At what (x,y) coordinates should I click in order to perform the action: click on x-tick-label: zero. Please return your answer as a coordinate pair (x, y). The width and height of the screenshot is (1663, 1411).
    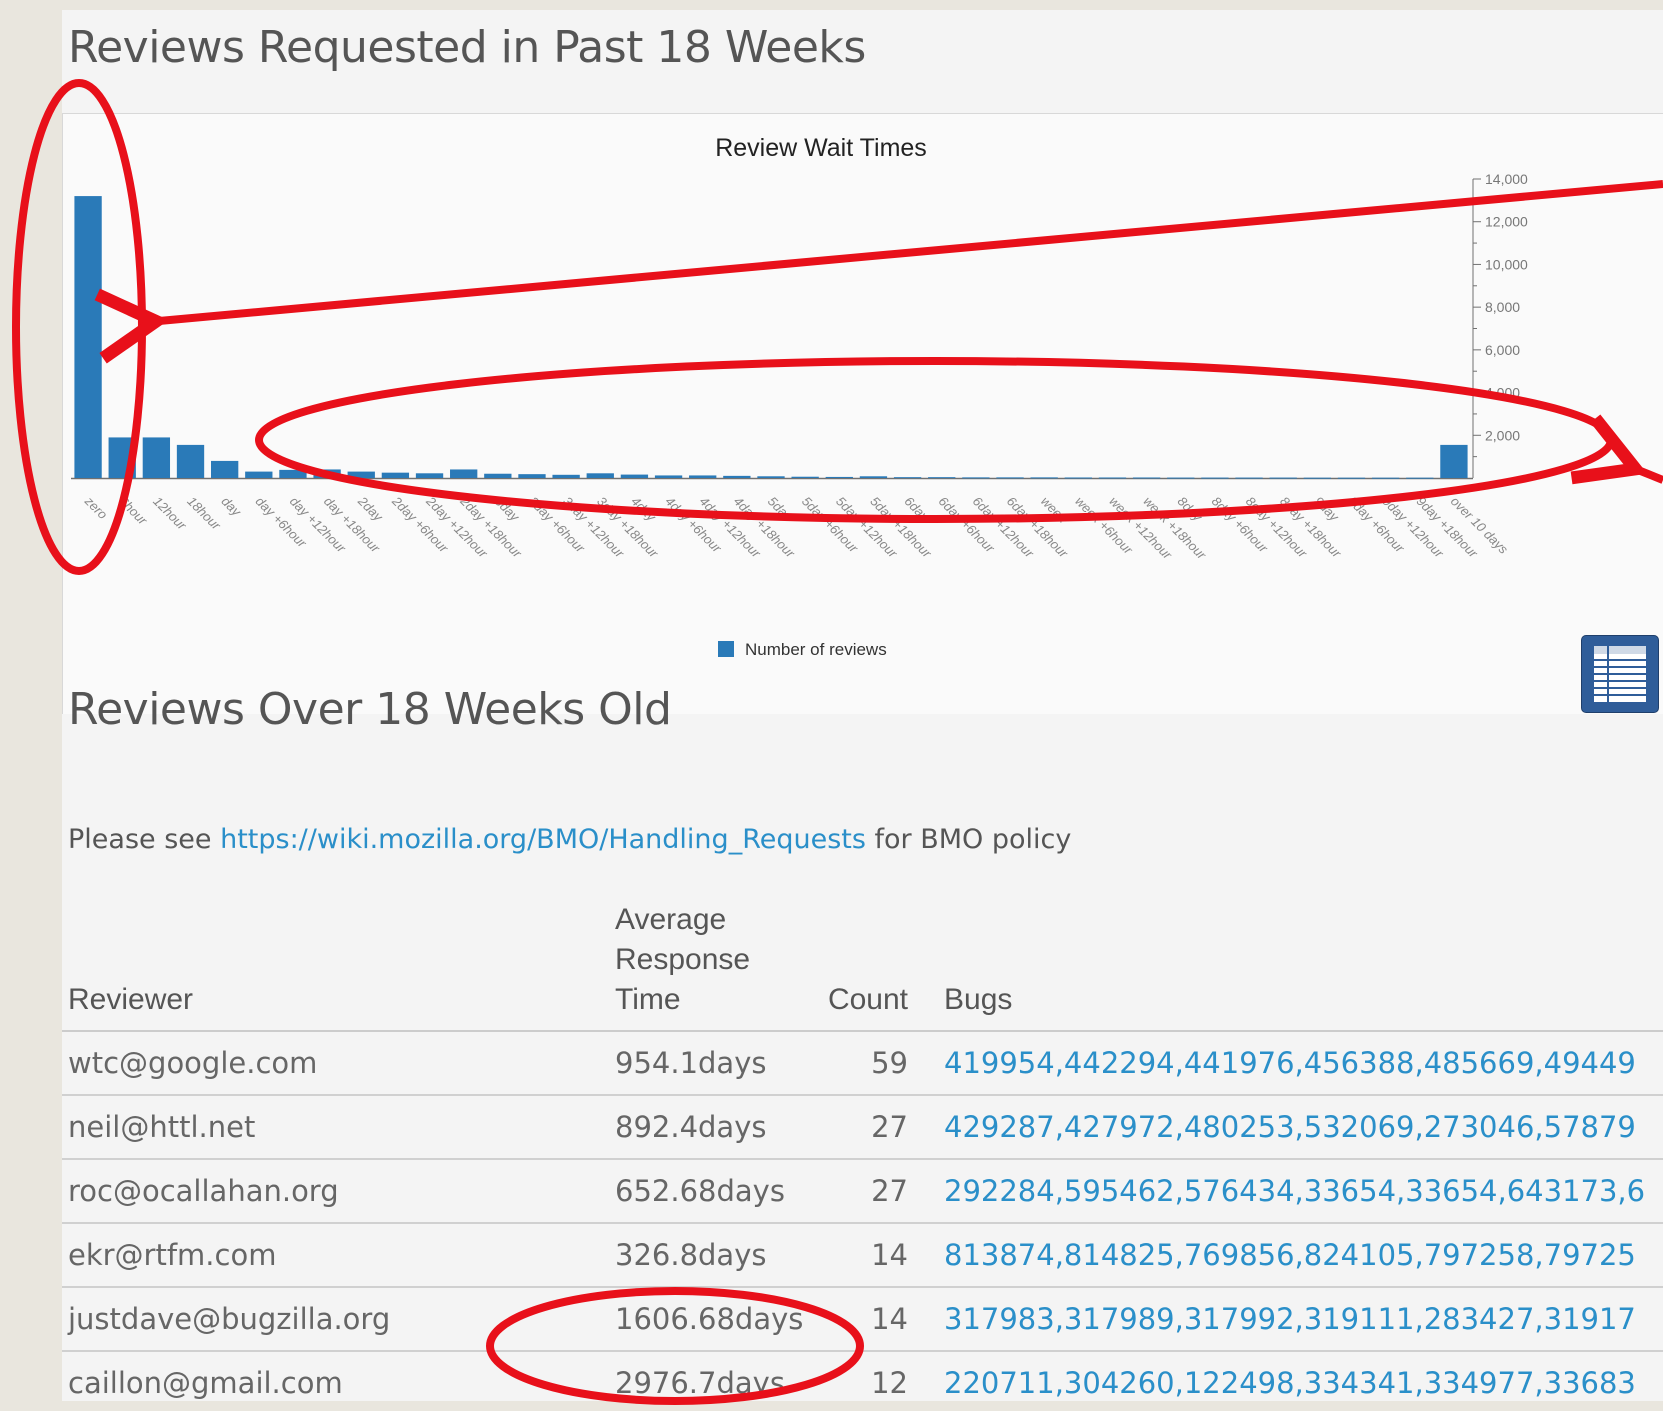
    Looking at the image, I should click on (95, 507).